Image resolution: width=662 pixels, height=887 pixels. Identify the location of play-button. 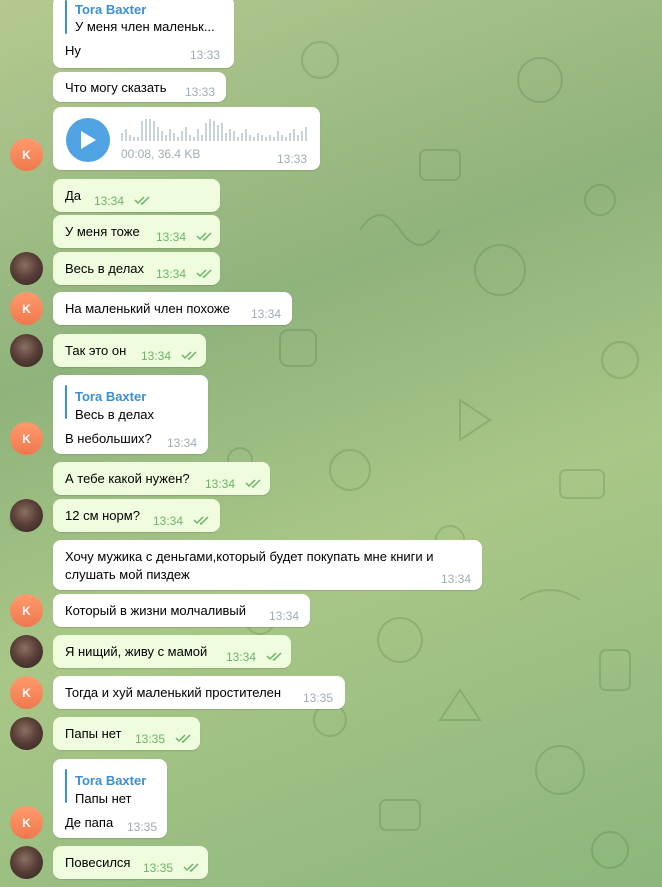
(88, 140).